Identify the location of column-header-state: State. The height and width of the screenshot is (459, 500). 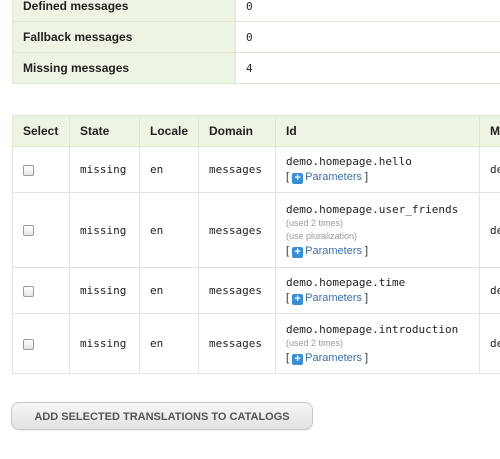
(104, 131).